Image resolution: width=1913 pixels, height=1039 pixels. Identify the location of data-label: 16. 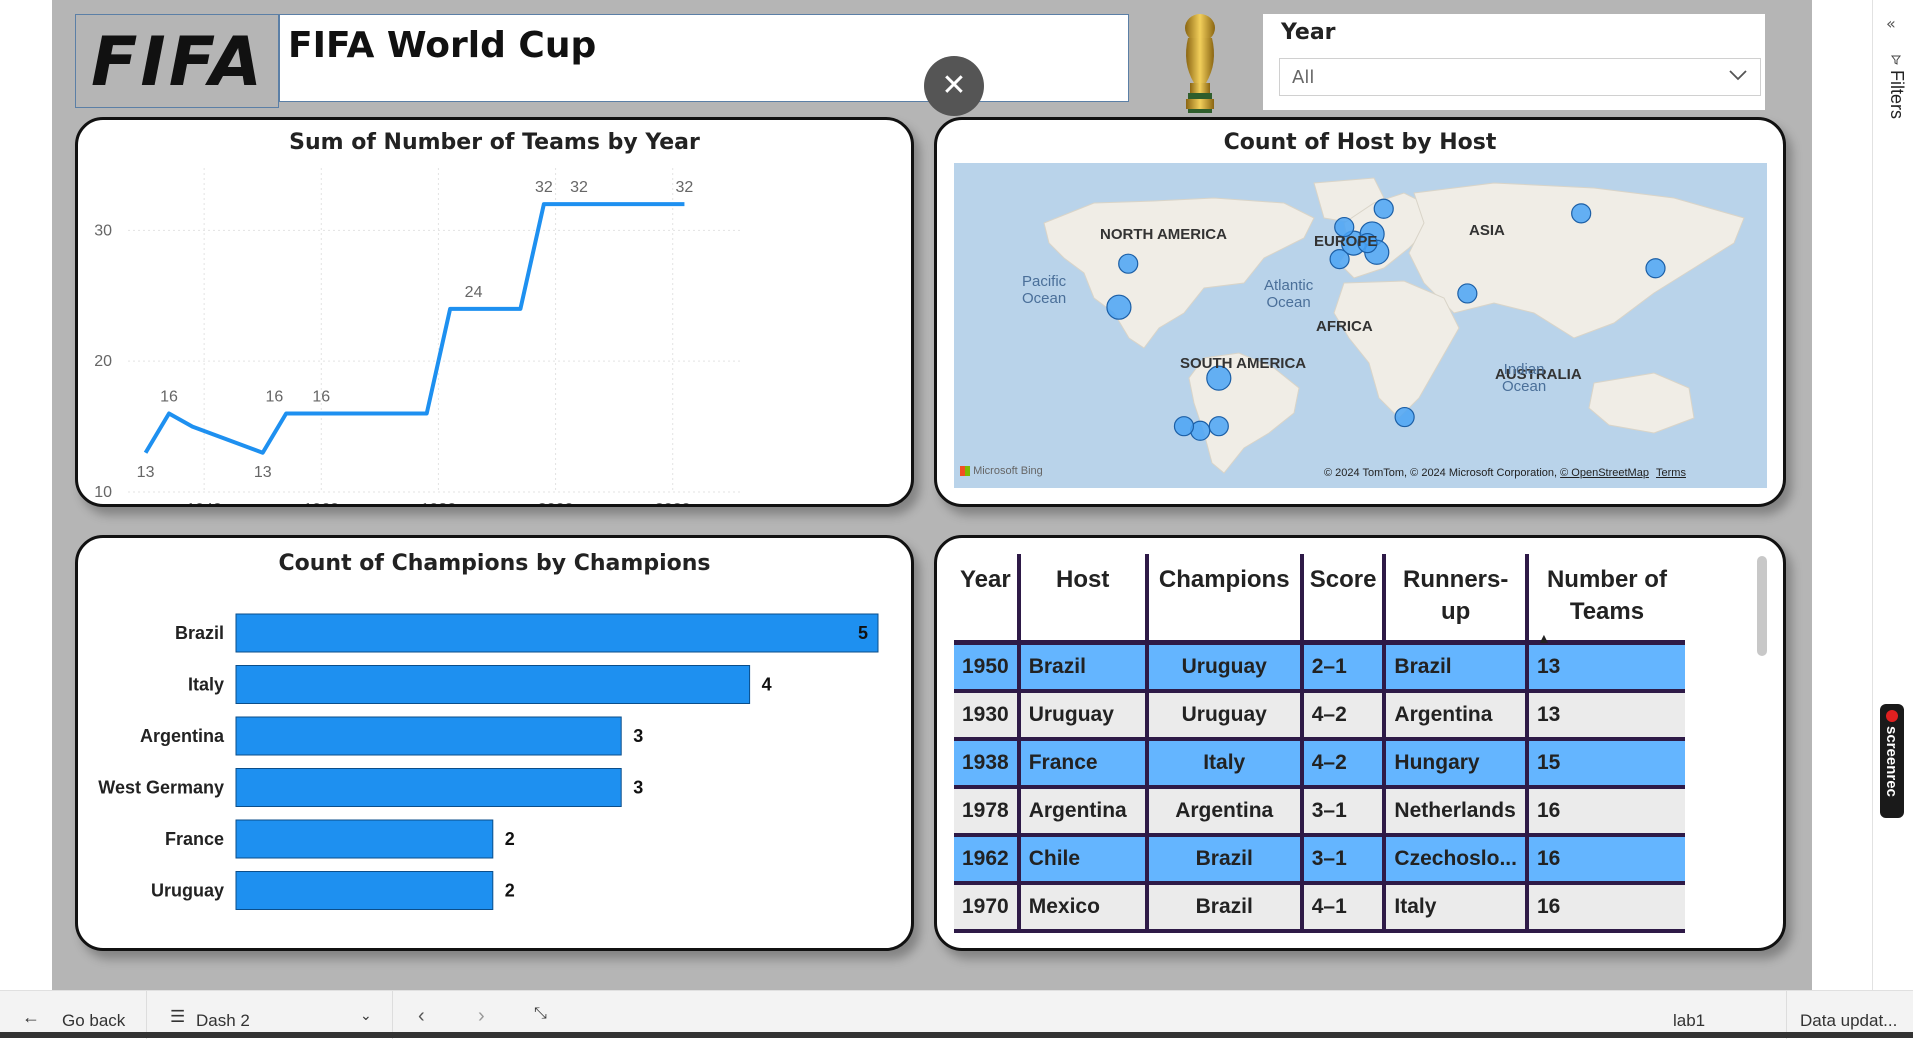
(275, 397).